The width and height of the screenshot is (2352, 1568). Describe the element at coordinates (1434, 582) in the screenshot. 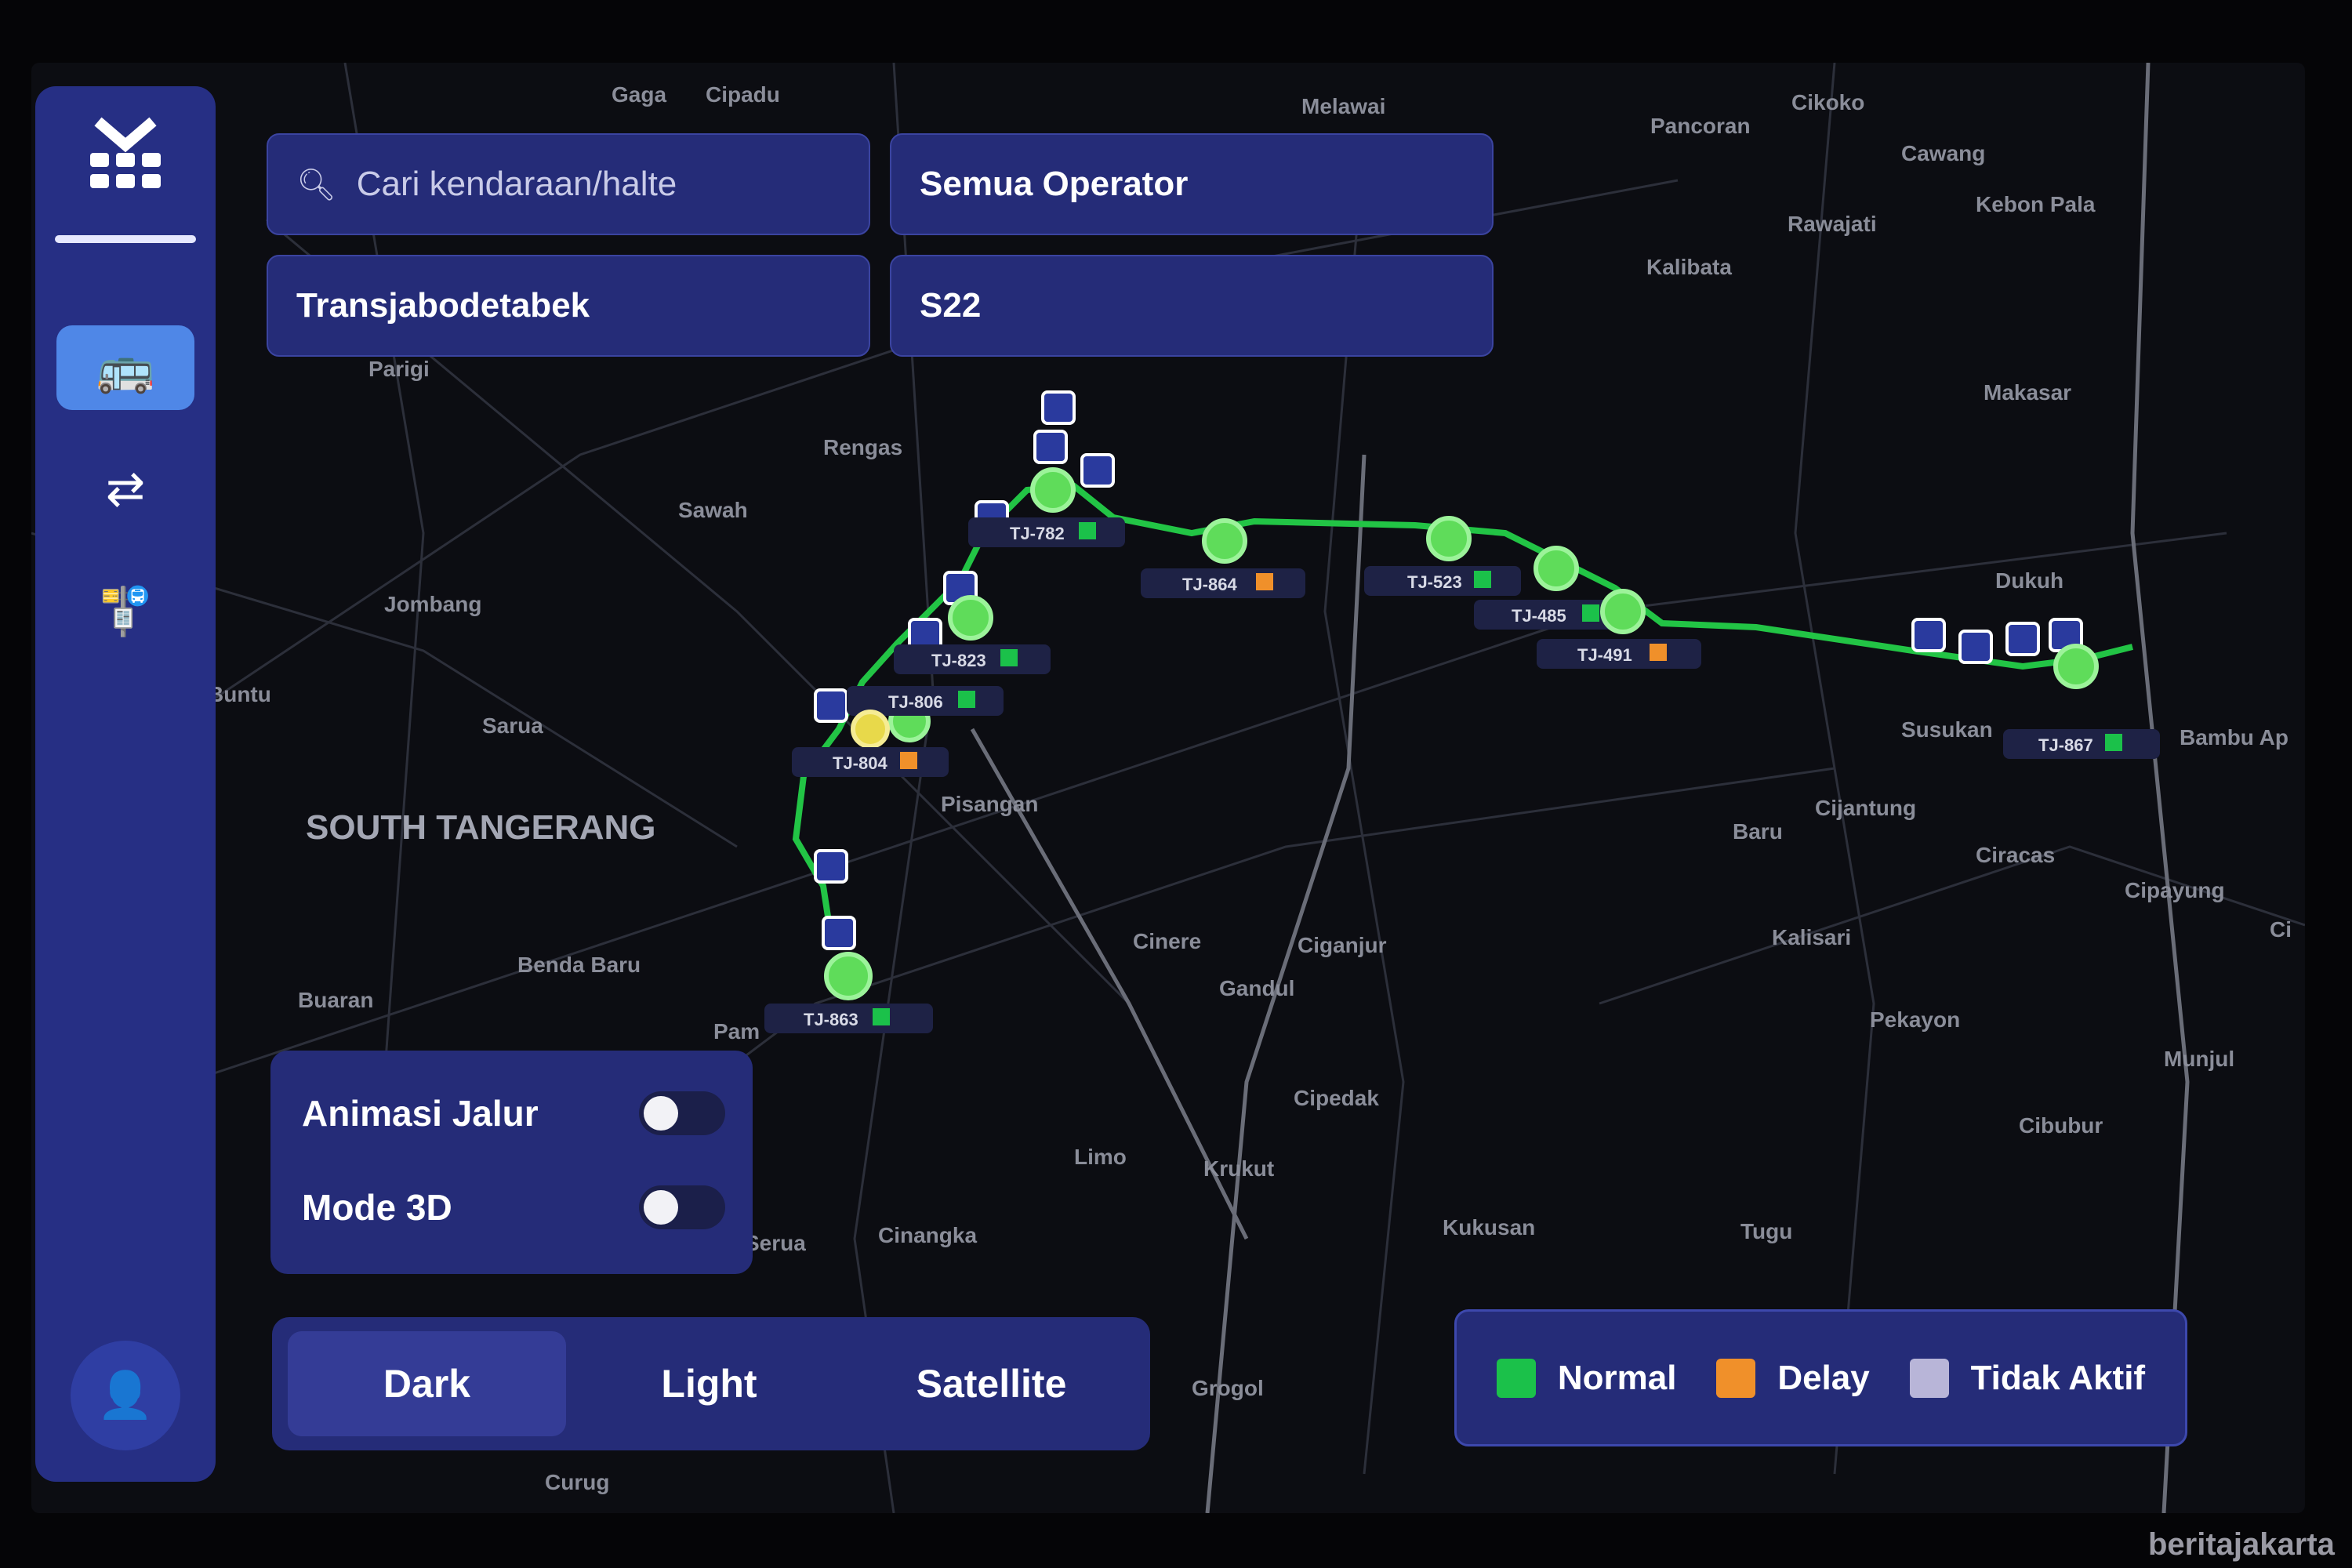

I see `bus-id-label: TJ-523` at that location.